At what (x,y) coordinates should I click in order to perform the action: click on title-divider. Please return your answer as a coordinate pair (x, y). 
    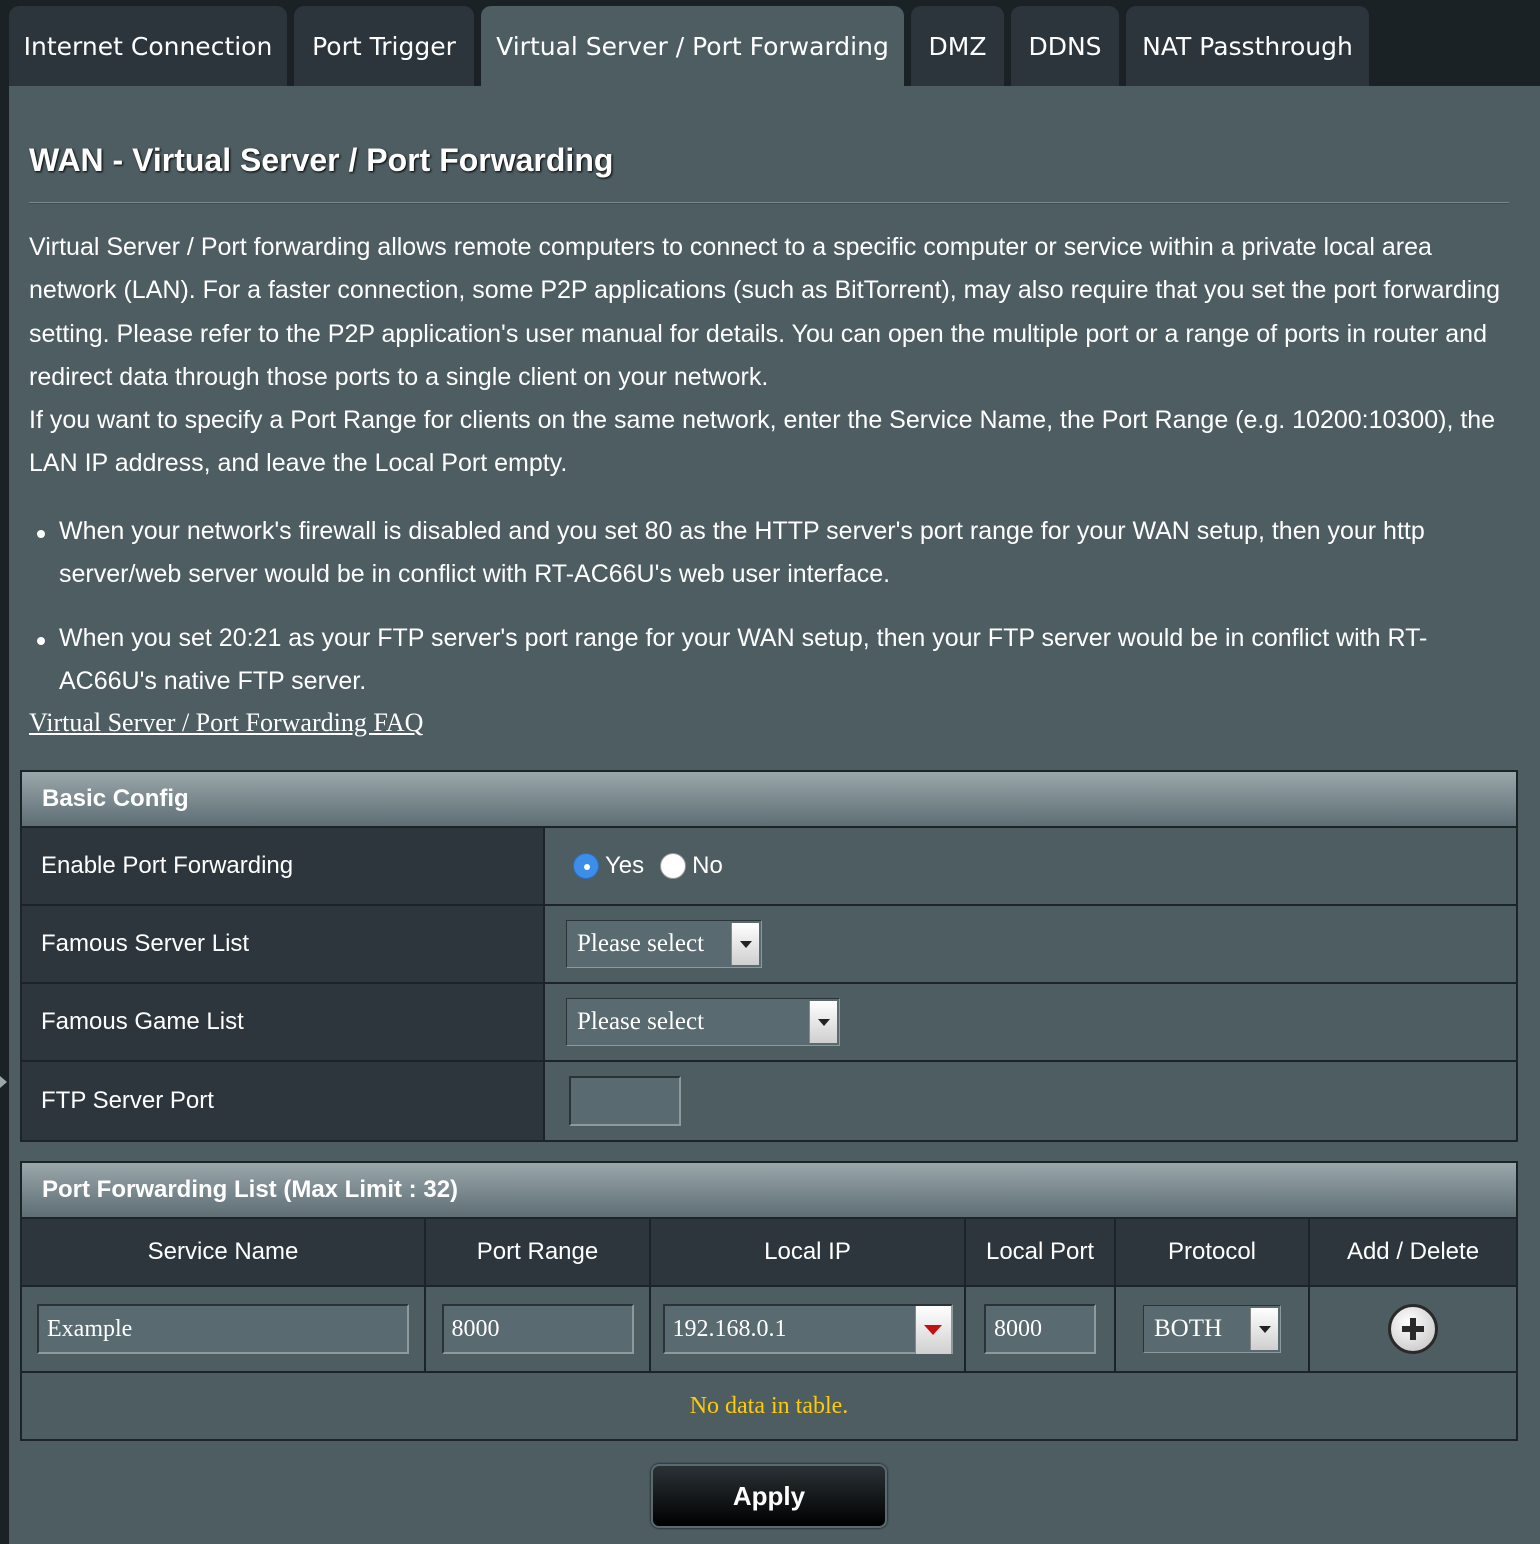
    Looking at the image, I should click on (769, 203).